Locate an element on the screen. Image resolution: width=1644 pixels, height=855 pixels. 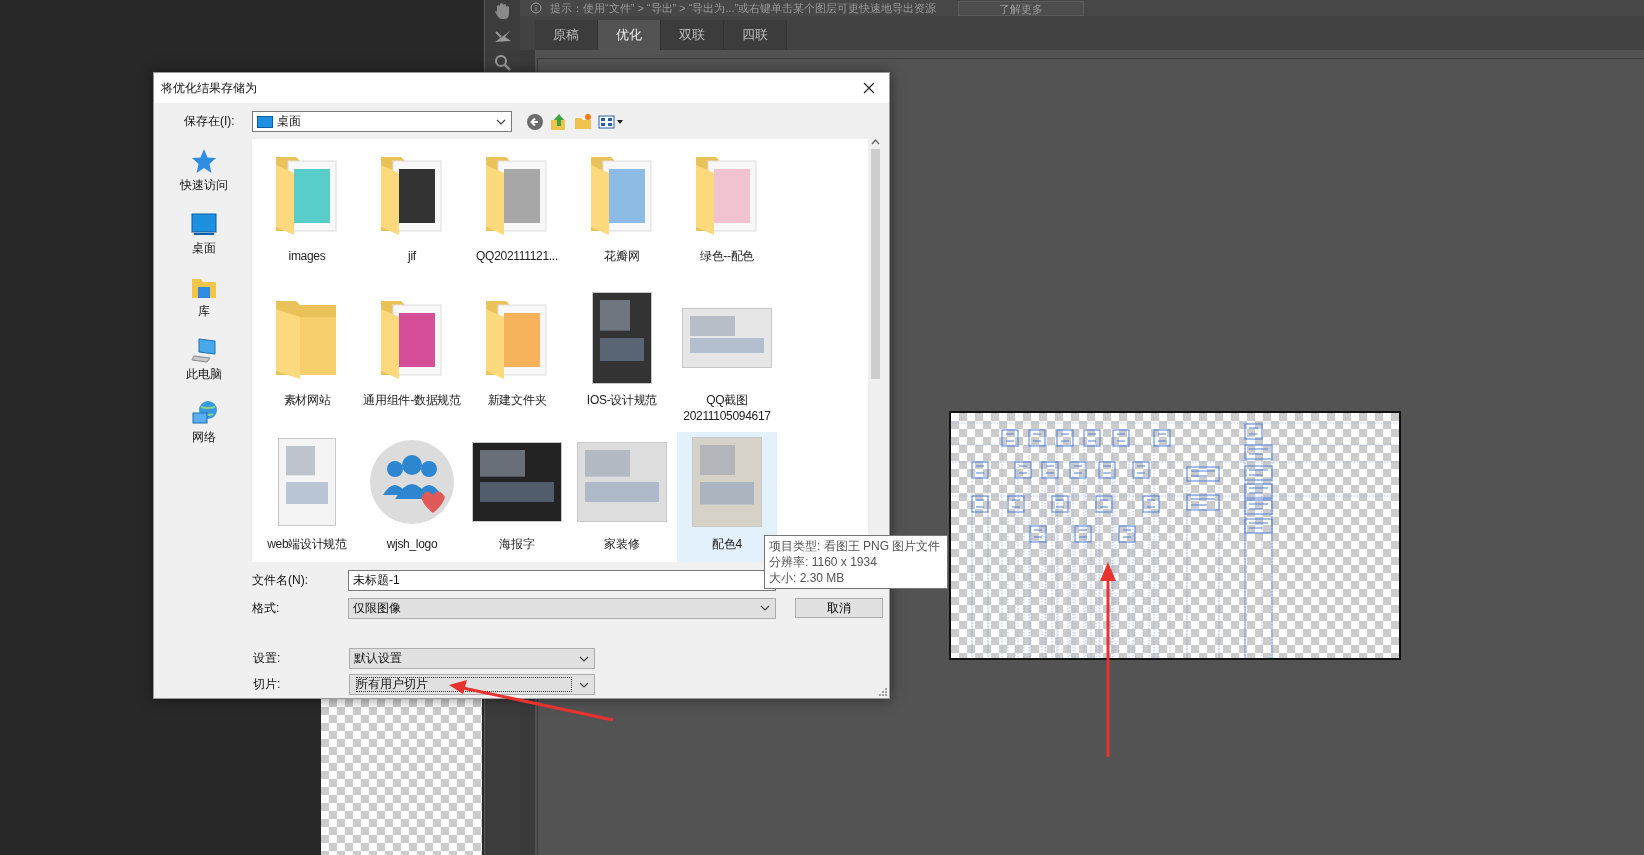
file-item: 通用组件-数据规范 is located at coordinates (412, 357).